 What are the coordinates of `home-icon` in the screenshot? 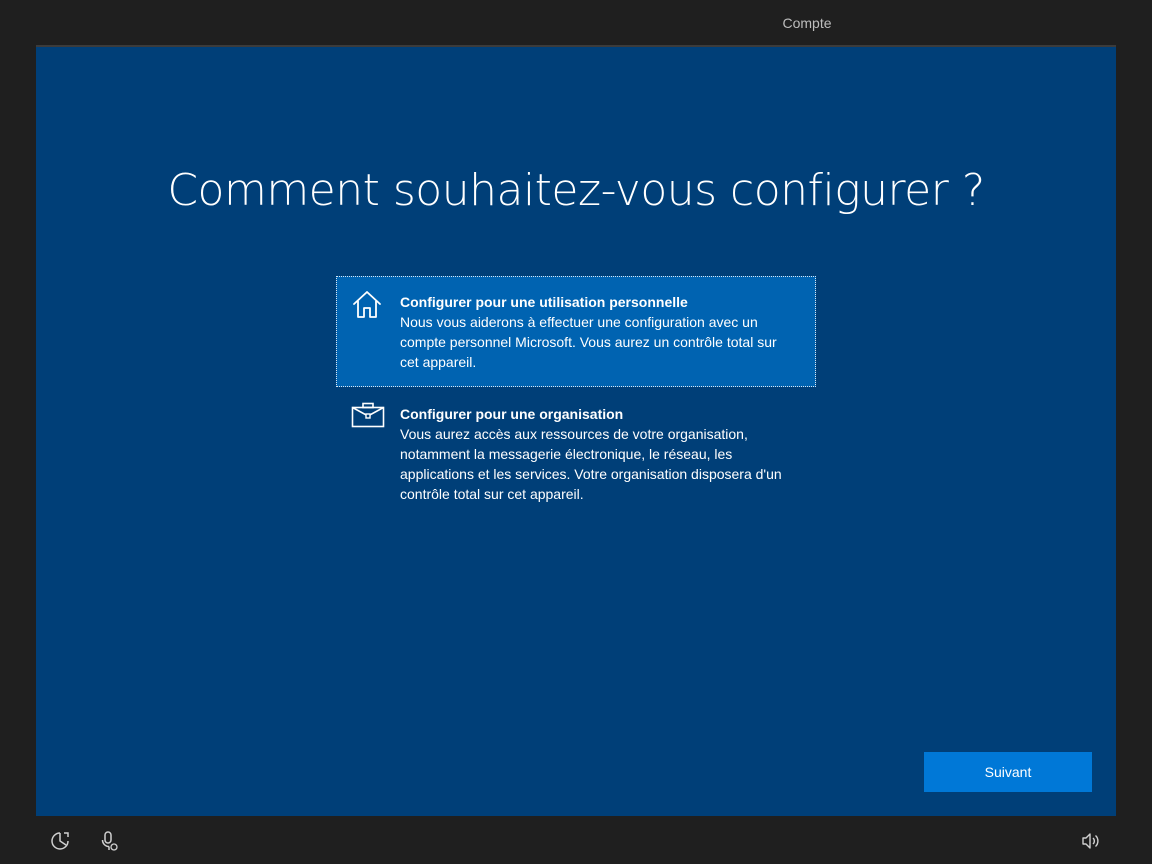 It's located at (367, 305).